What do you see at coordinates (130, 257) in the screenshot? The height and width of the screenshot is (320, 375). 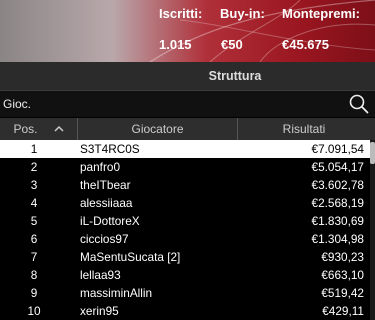 I see `row-player: MaSentuSucata [2]` at bounding box center [130, 257].